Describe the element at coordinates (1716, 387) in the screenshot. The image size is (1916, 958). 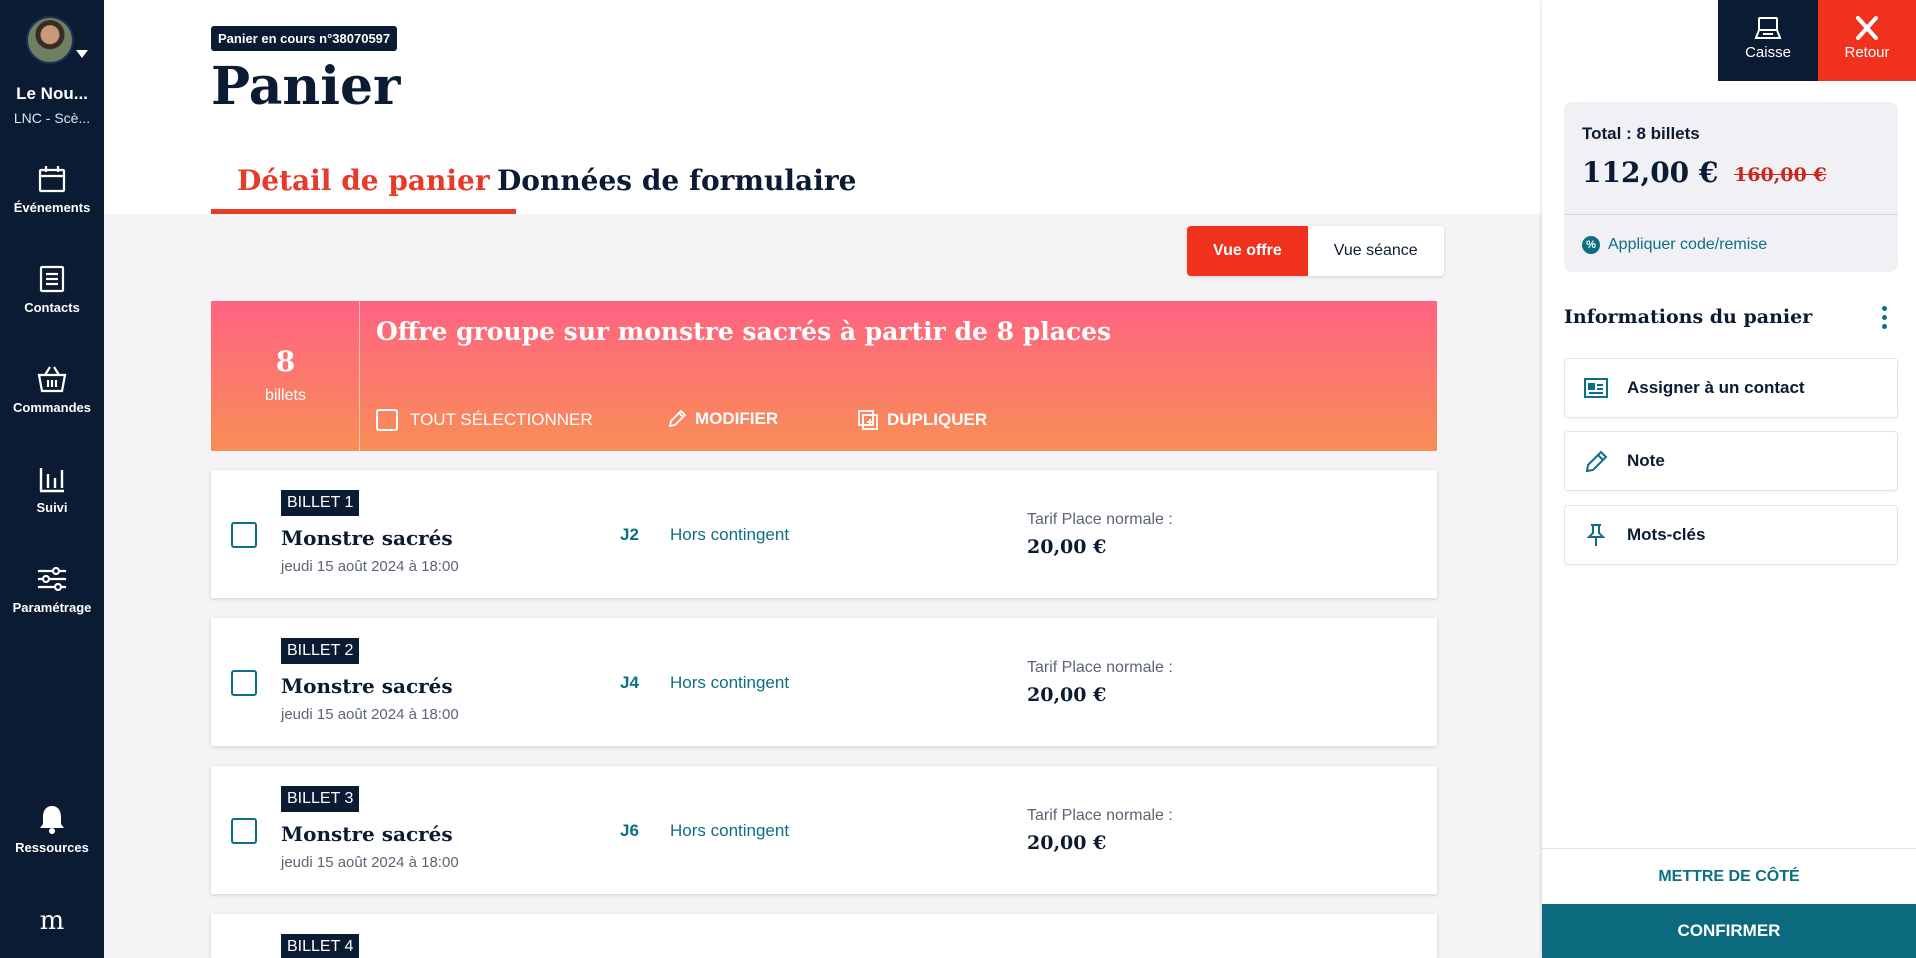
I see `assign-contact-label: Assigner à un contact` at that location.